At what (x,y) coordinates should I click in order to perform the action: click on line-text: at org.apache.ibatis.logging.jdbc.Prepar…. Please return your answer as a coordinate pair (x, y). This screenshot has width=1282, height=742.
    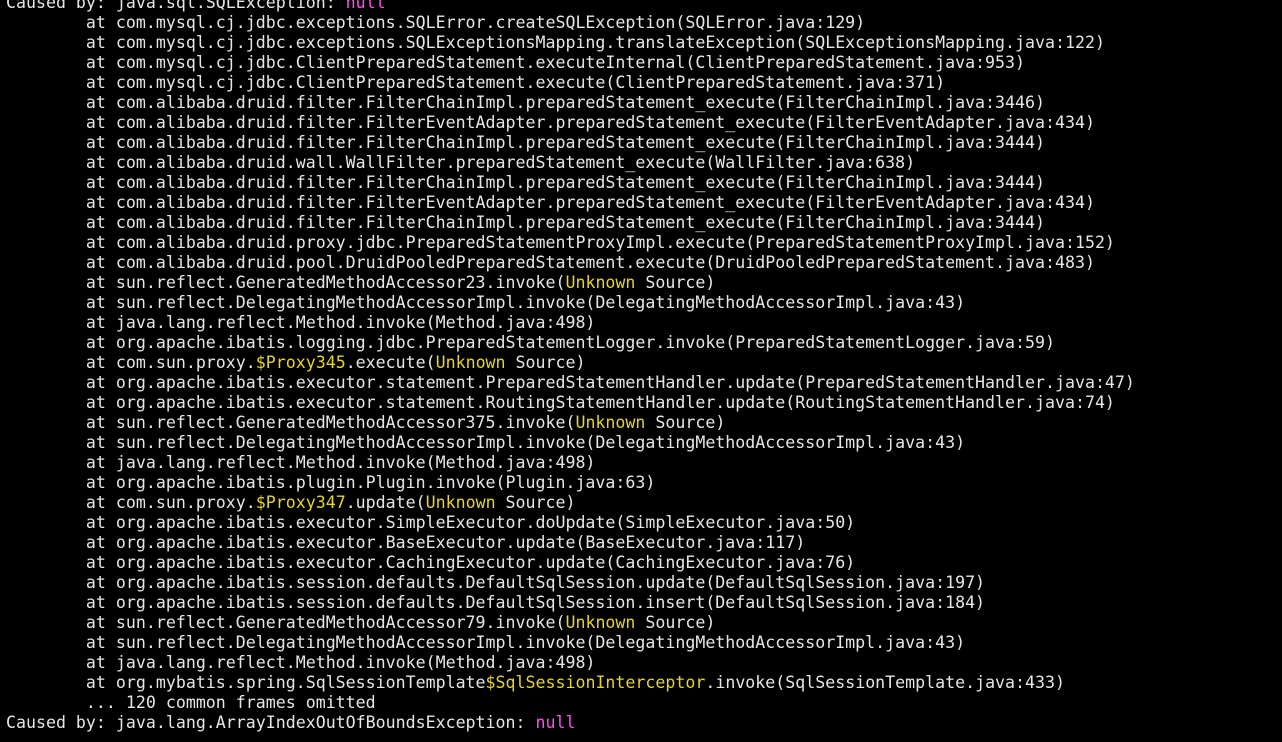
    Looking at the image, I should click on (530, 342).